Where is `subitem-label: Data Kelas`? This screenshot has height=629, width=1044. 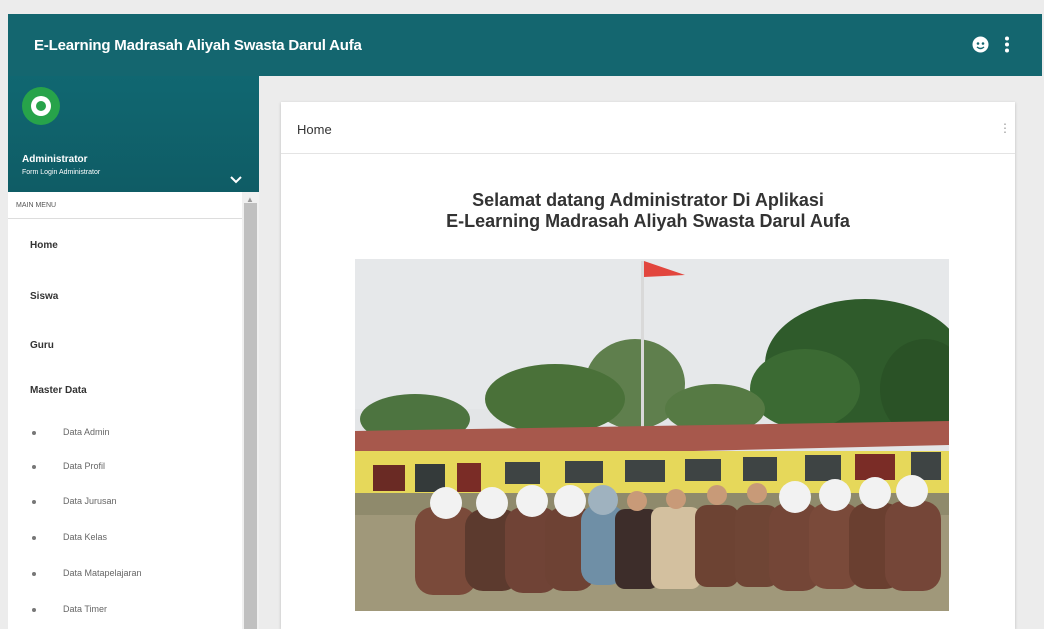 subitem-label: Data Kelas is located at coordinates (85, 537).